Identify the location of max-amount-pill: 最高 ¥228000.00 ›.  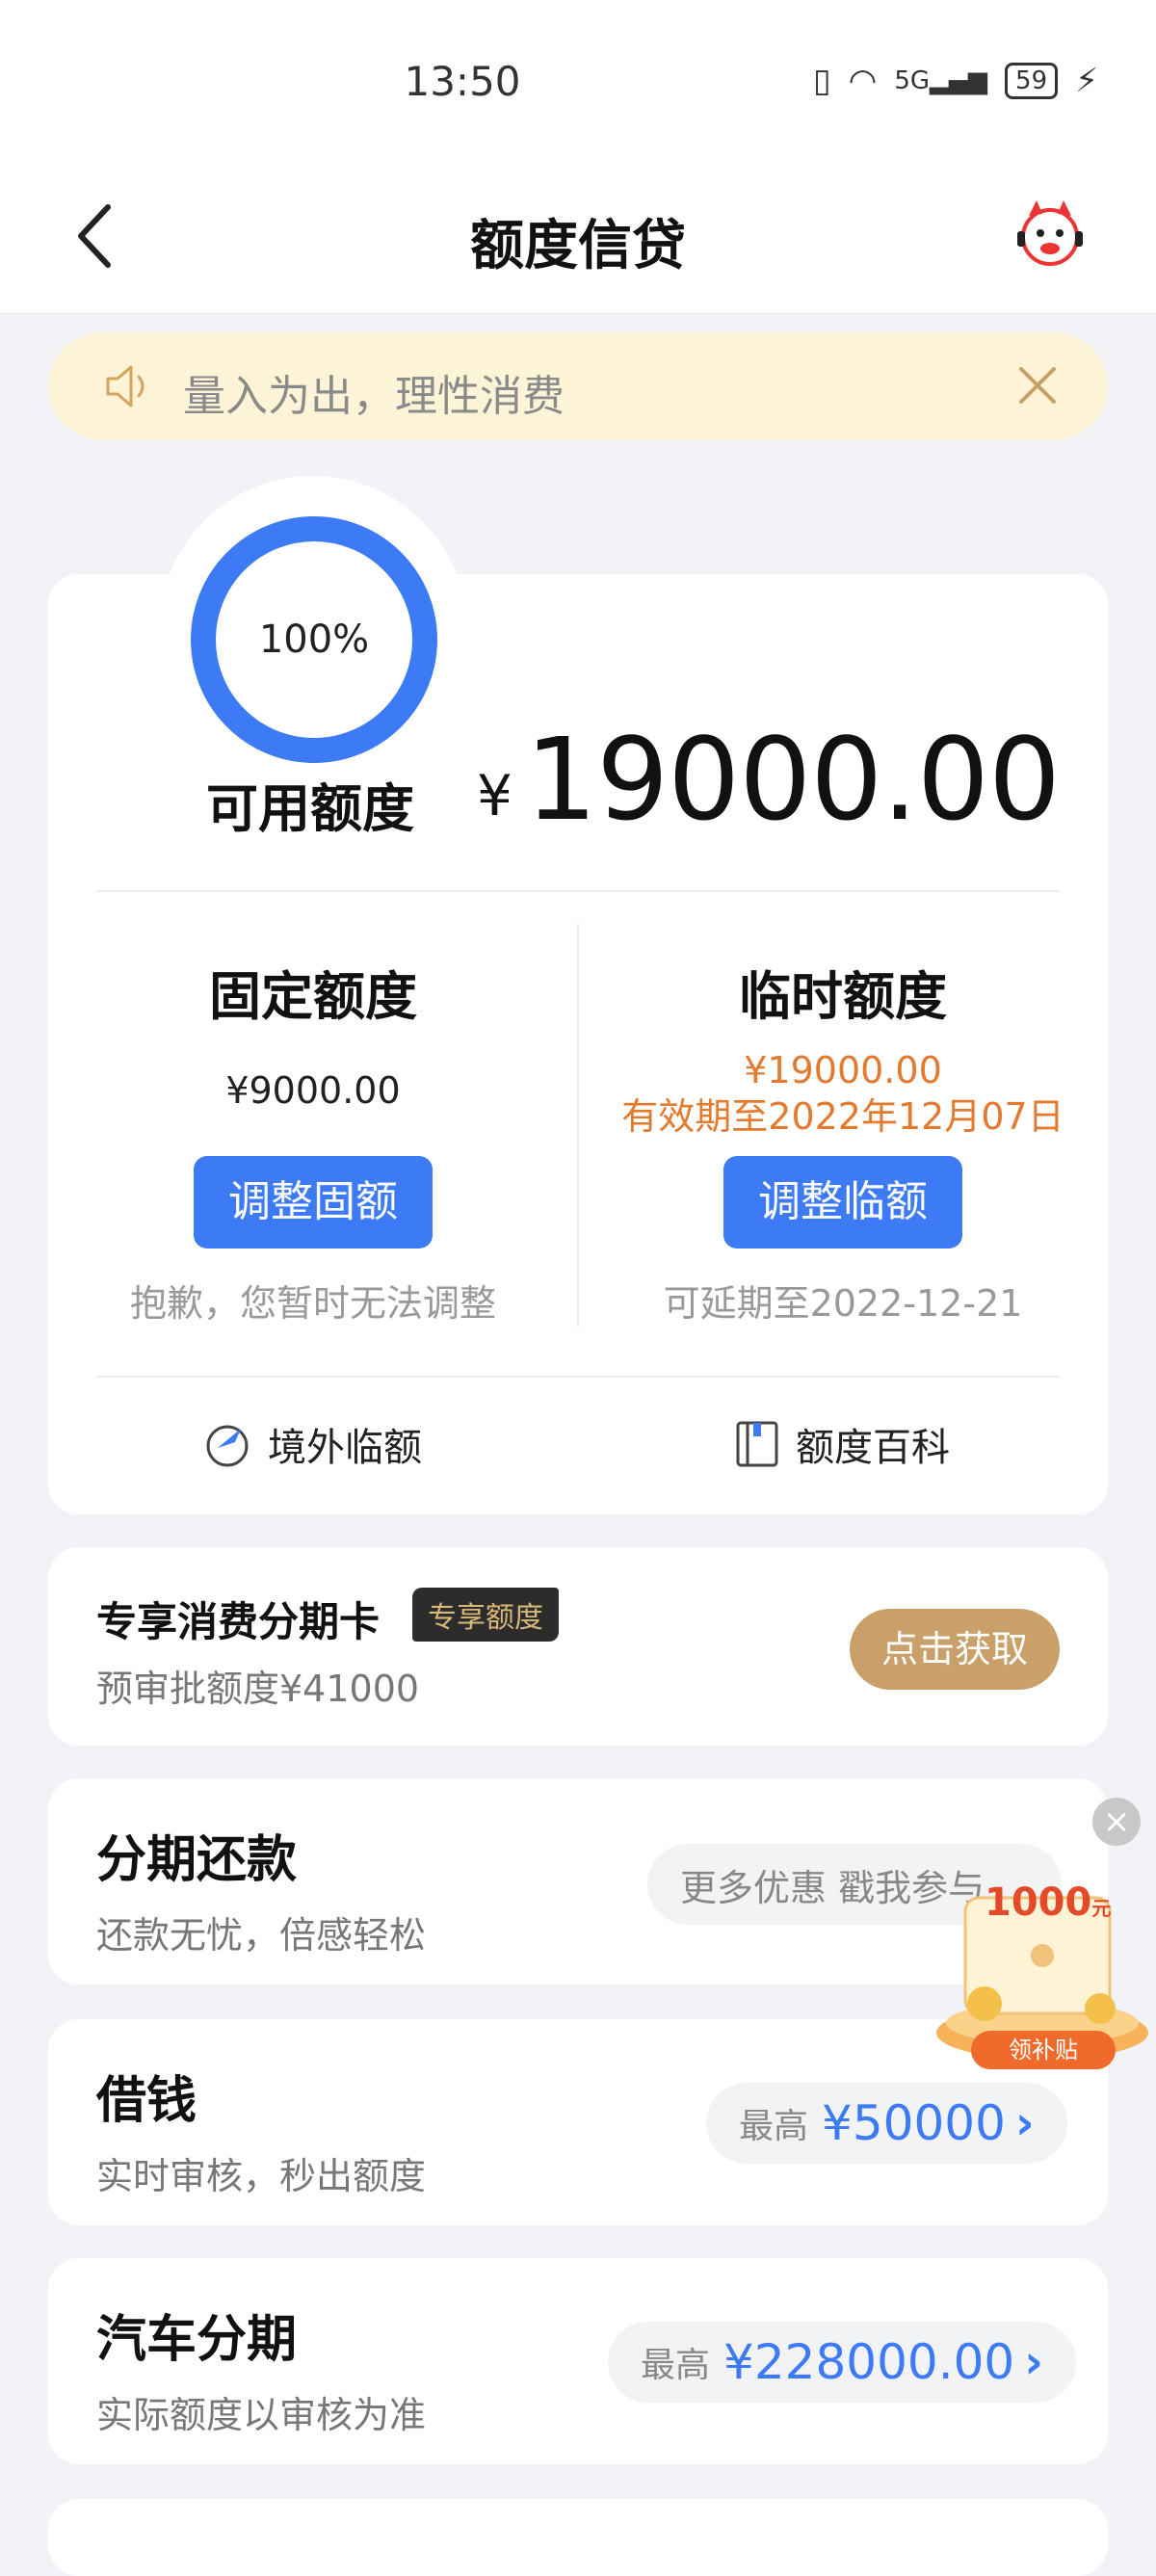
(842, 2362).